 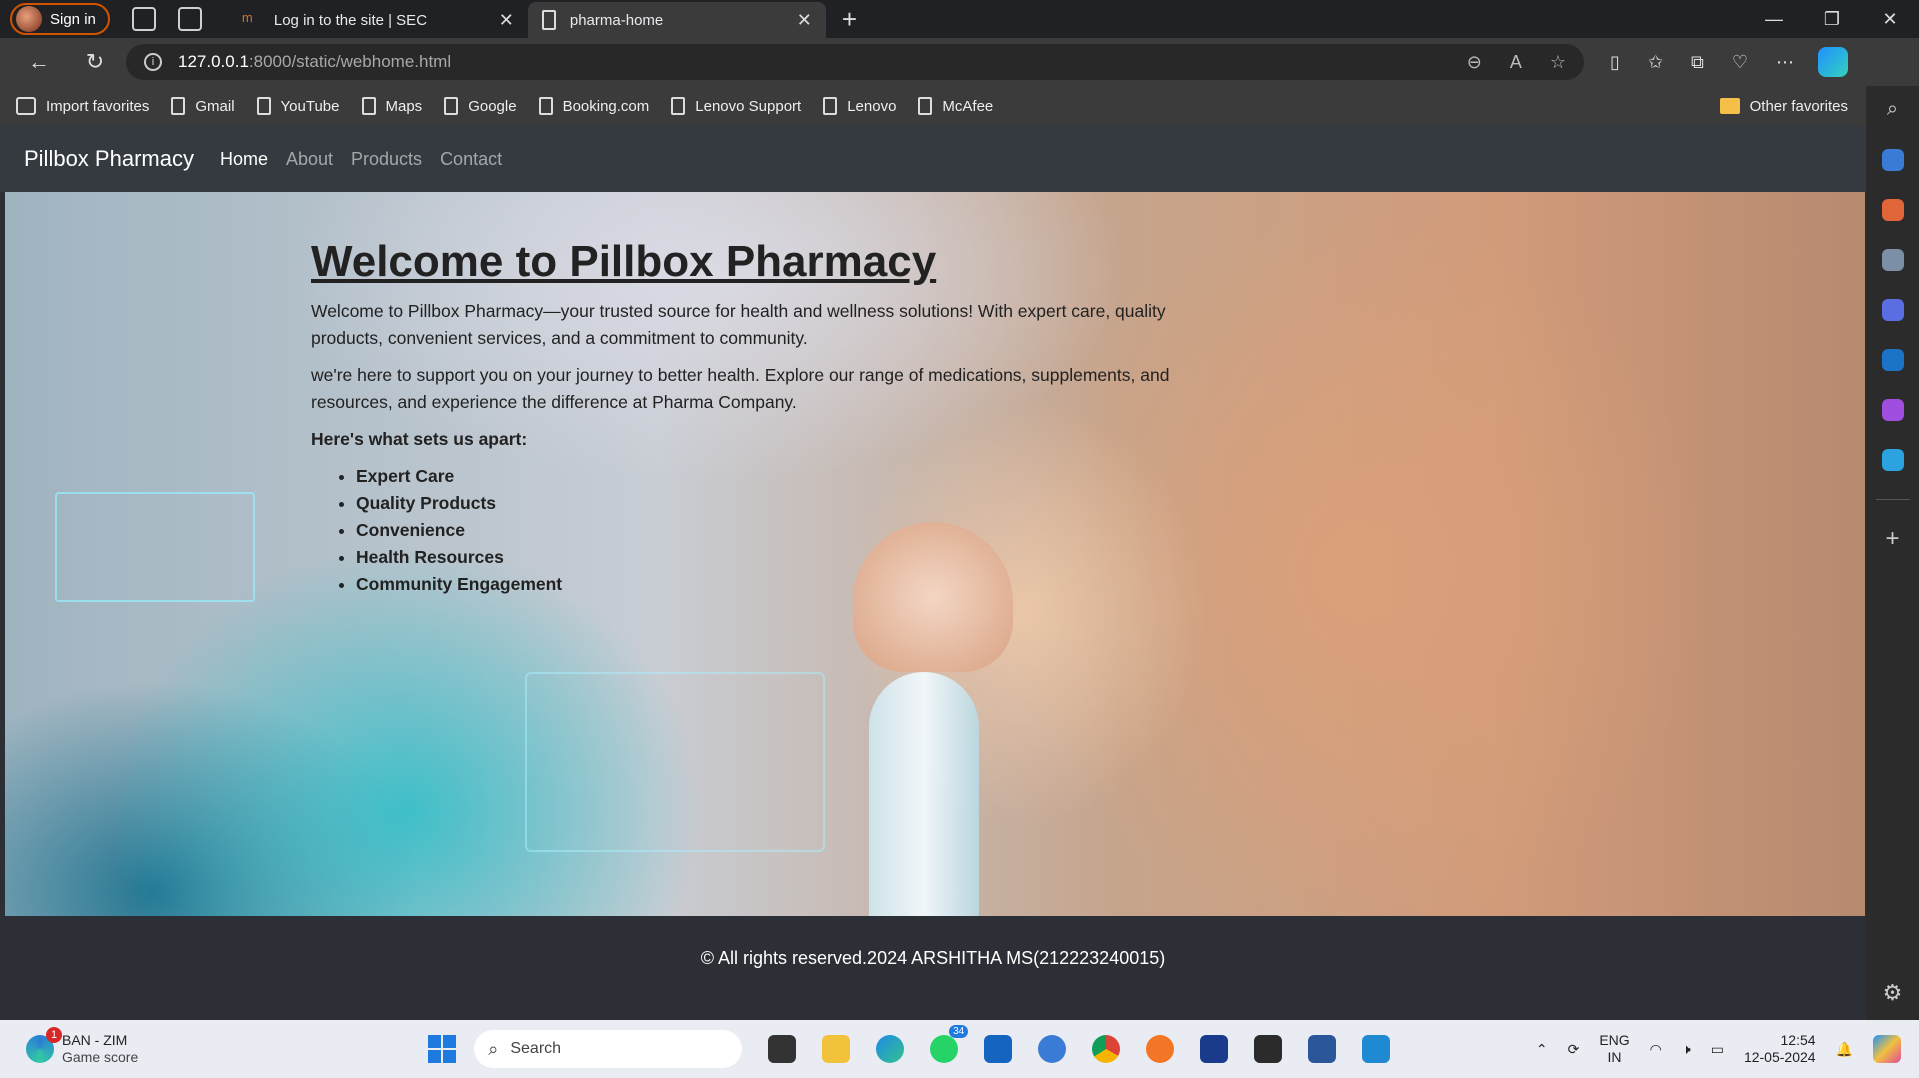 I want to click on globe-app-icon, so click(x=1052, y=1049).